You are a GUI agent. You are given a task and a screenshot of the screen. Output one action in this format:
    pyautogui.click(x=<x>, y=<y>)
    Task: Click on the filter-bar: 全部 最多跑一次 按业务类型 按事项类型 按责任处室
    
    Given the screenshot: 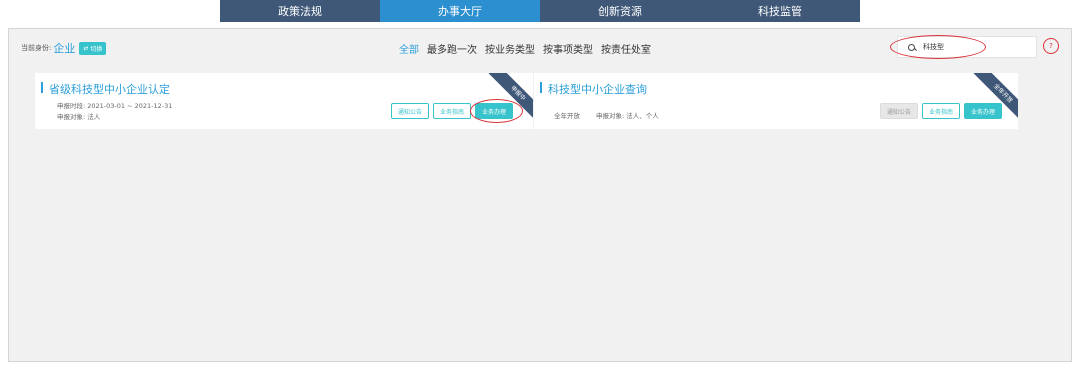 What is the action you would take?
    pyautogui.click(x=525, y=48)
    